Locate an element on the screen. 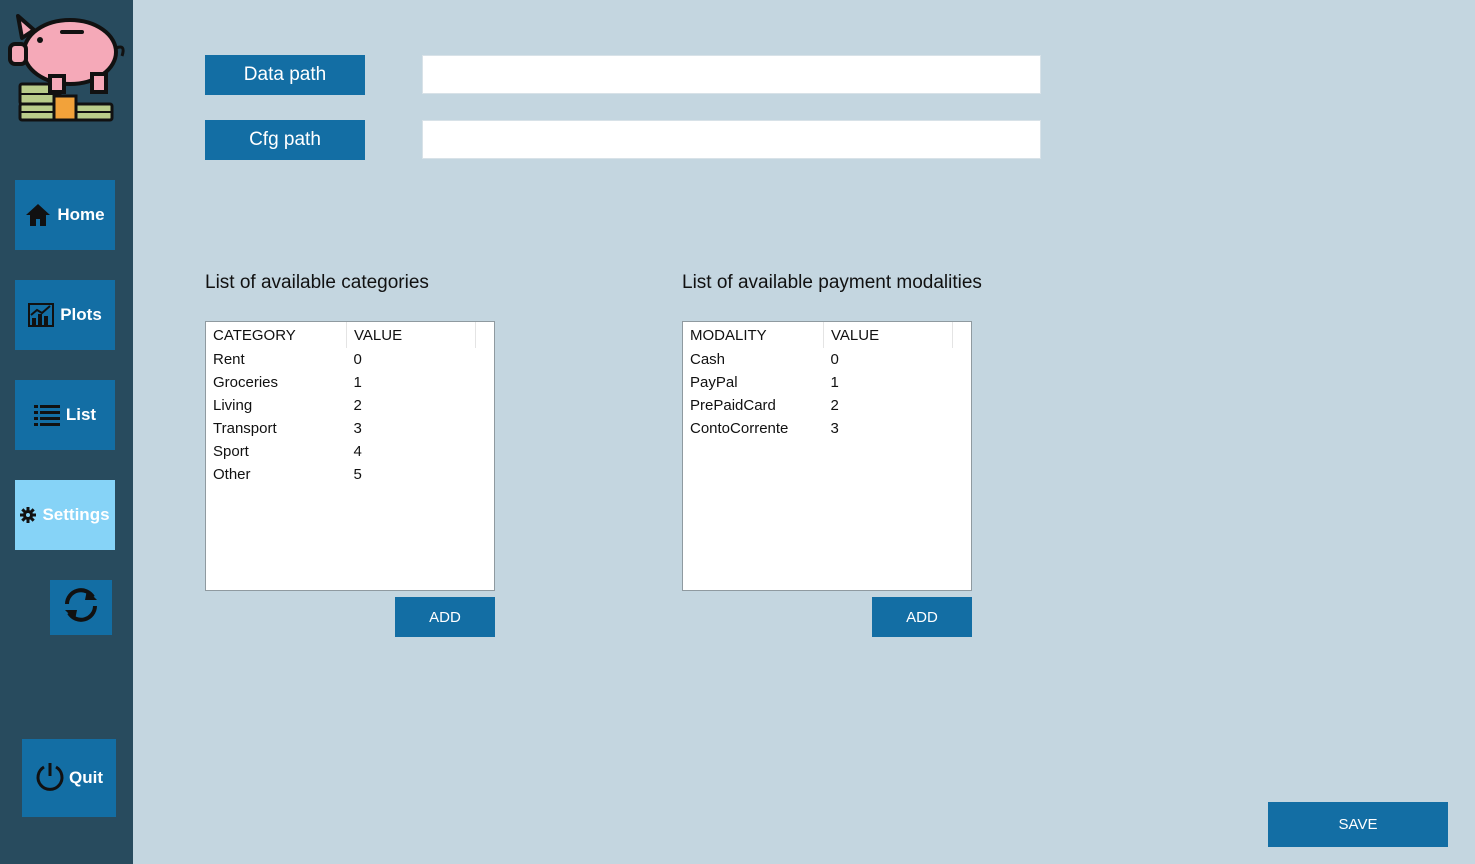 This screenshot has height=864, width=1475. category-value: 1 is located at coordinates (357, 382).